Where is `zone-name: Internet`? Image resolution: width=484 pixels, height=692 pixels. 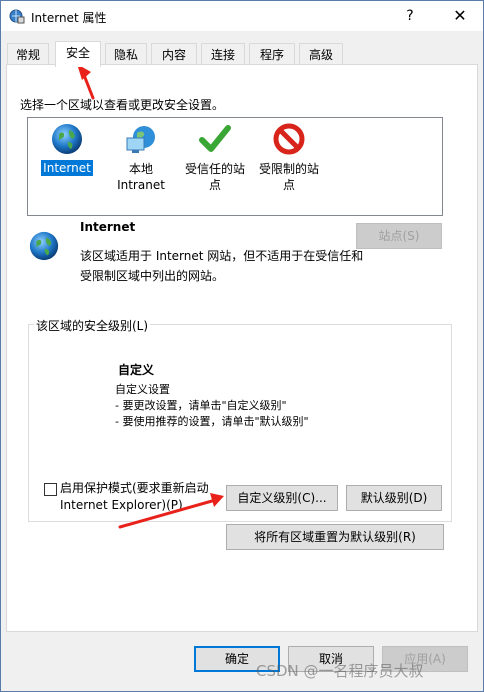 zone-name: Internet is located at coordinates (108, 227).